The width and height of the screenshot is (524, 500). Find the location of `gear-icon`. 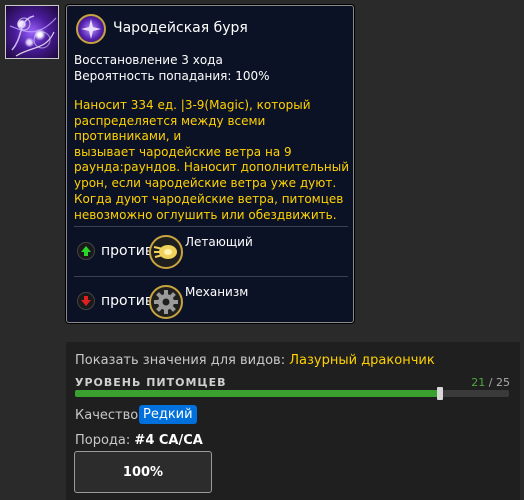

gear-icon is located at coordinates (166, 302).